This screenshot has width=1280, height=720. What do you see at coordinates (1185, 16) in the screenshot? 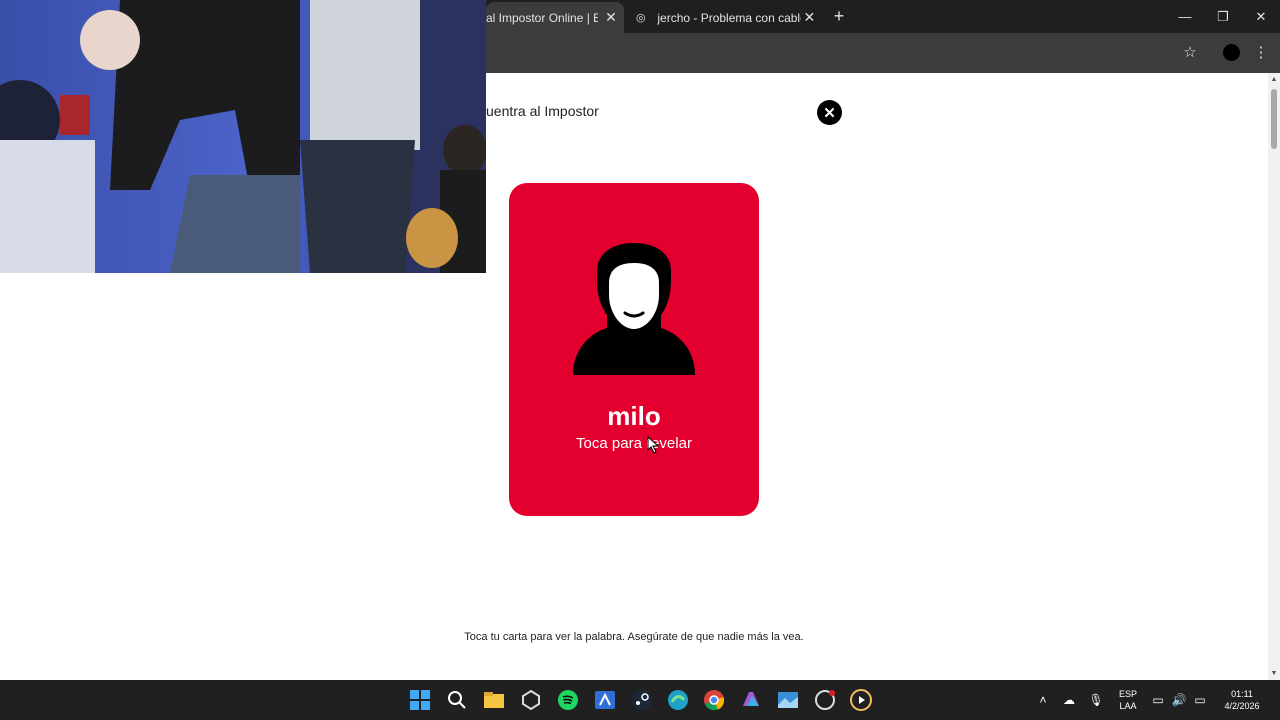
I see `minimize-icon: —` at bounding box center [1185, 16].